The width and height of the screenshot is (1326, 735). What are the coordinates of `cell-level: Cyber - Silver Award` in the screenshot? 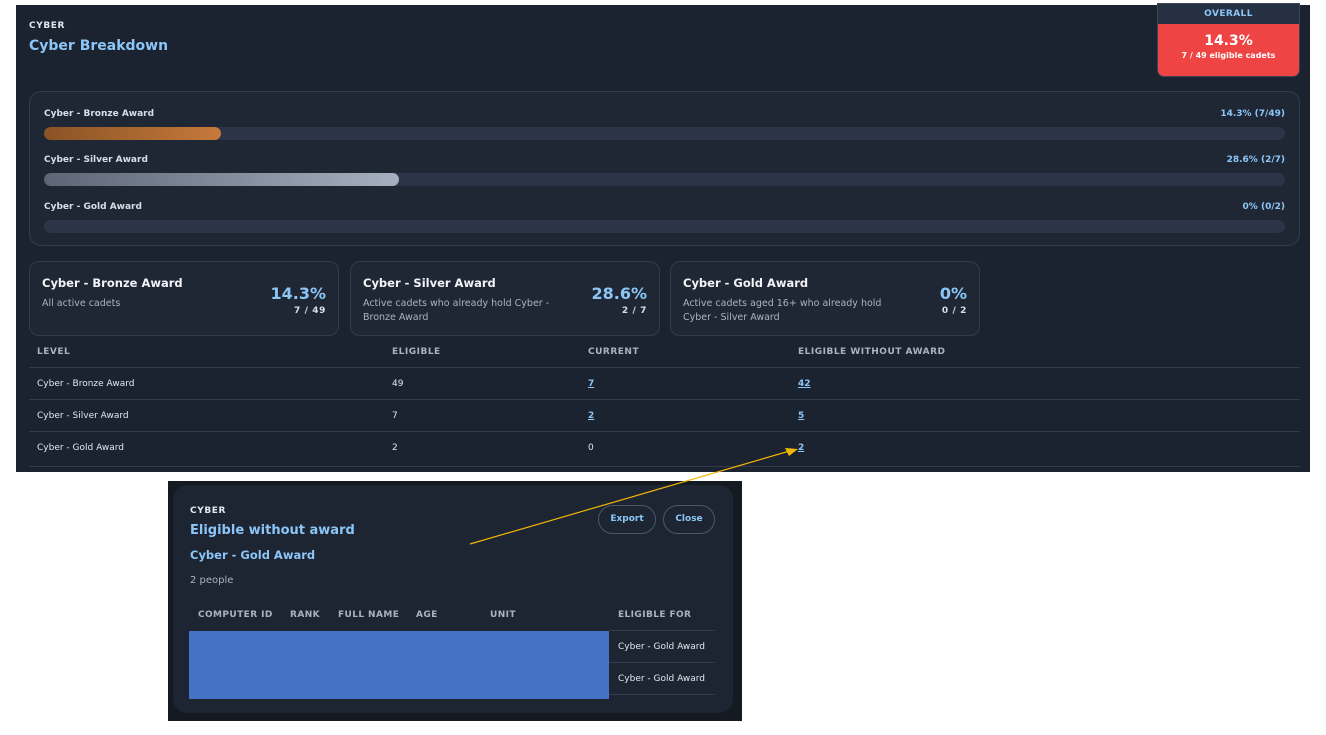 It's located at (83, 416).